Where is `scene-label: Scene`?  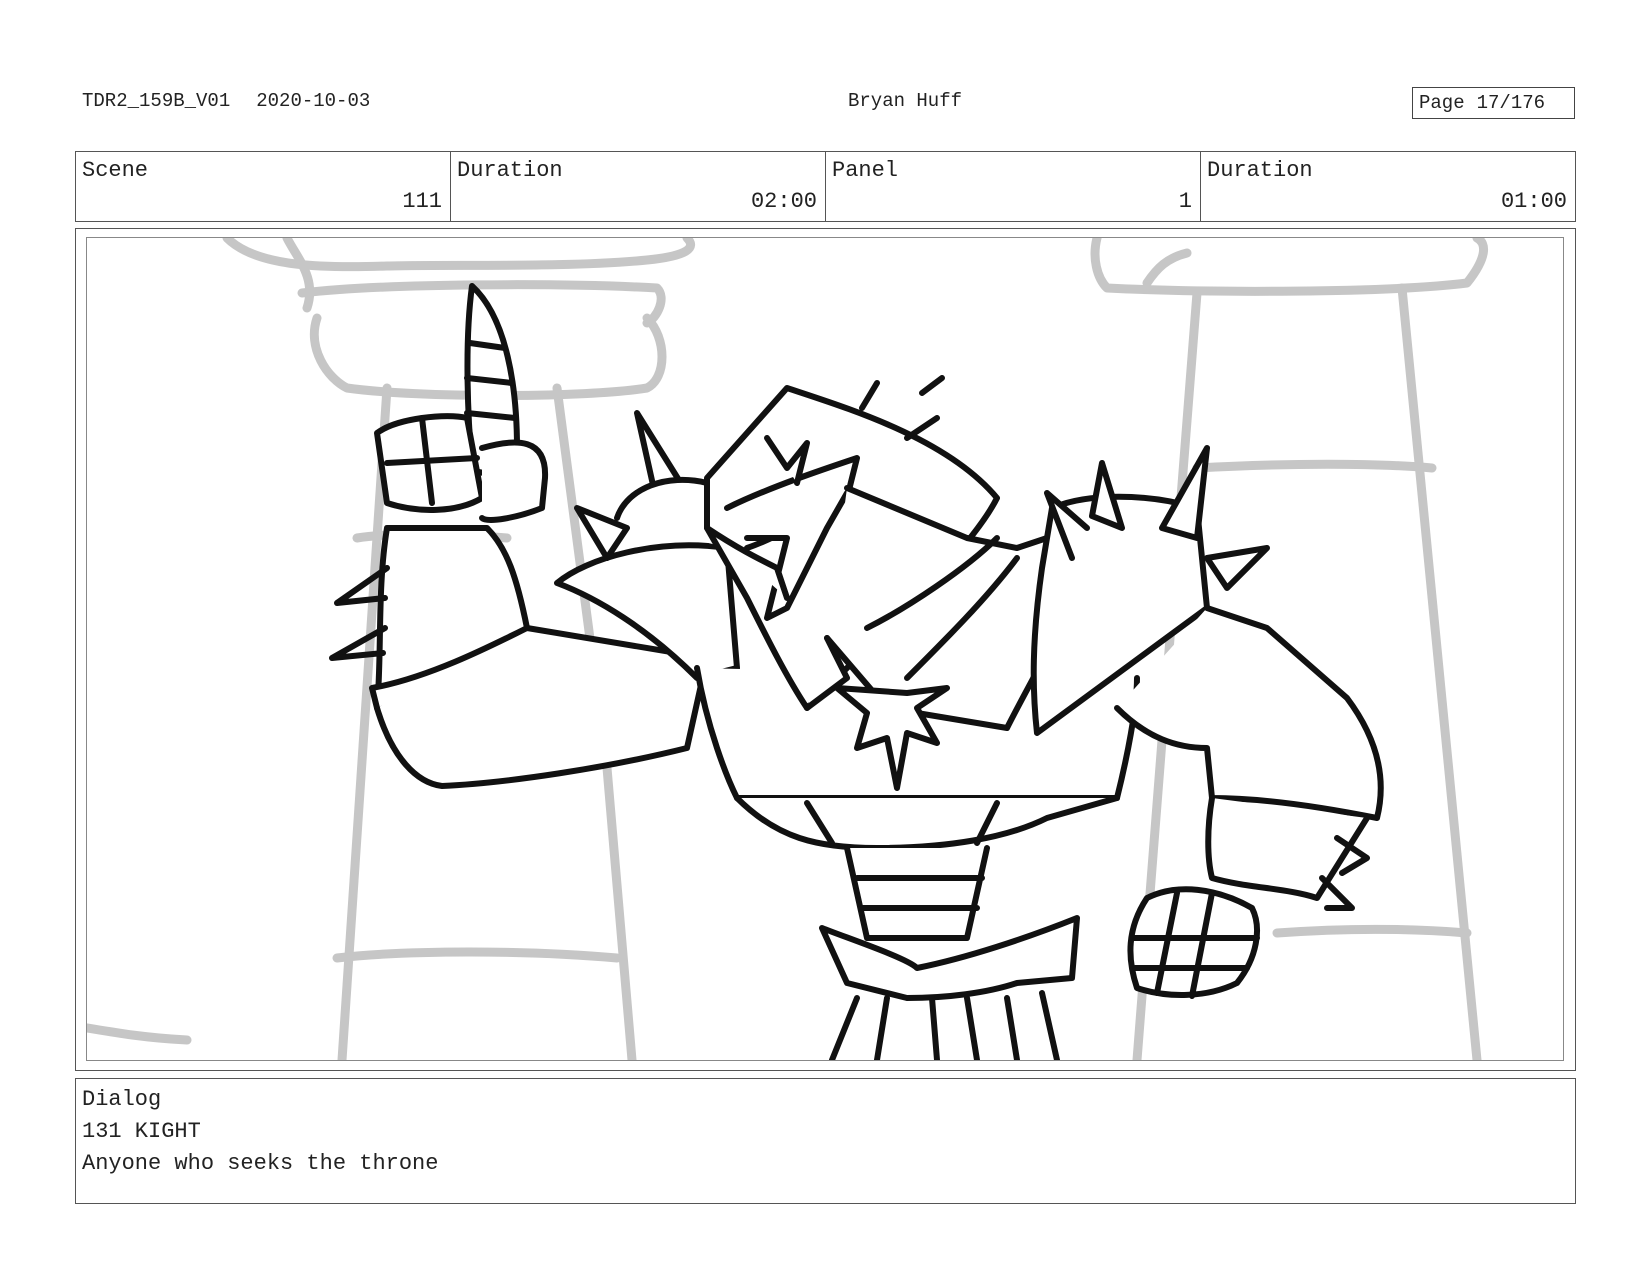
scene-label: Scene is located at coordinates (115, 170).